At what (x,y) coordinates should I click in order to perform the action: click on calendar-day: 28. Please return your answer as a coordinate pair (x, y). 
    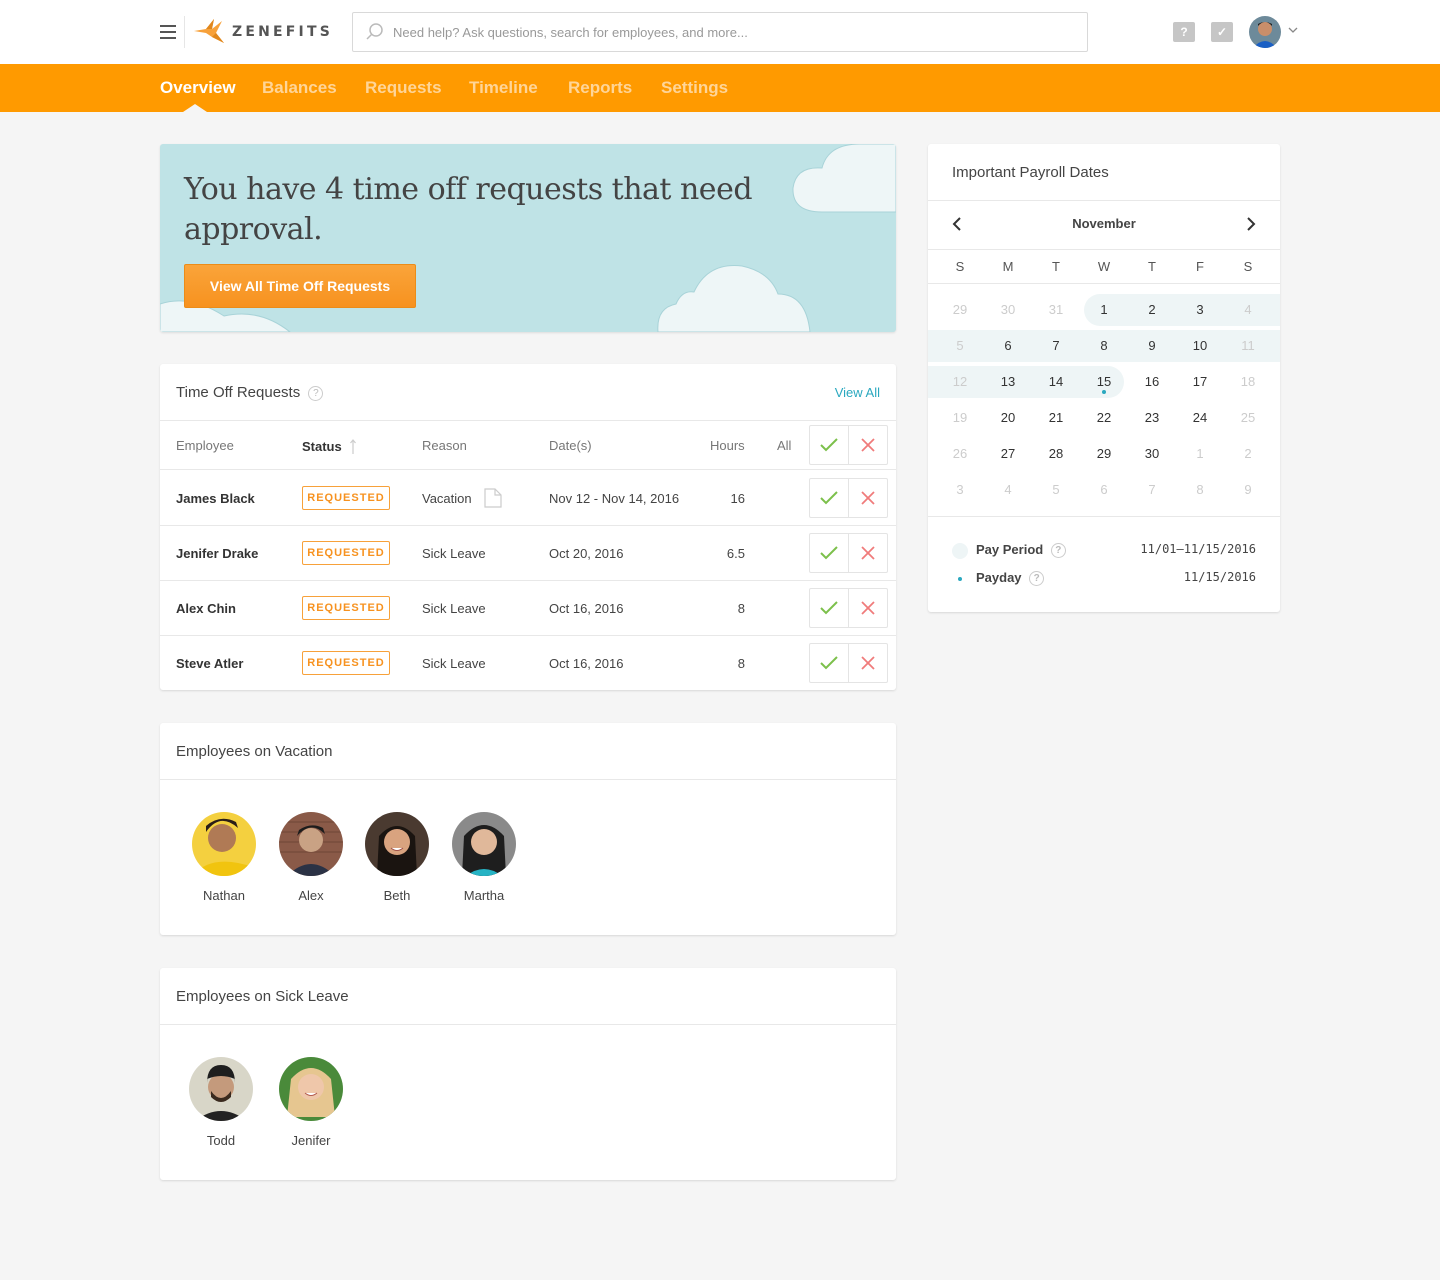
    Looking at the image, I should click on (1056, 454).